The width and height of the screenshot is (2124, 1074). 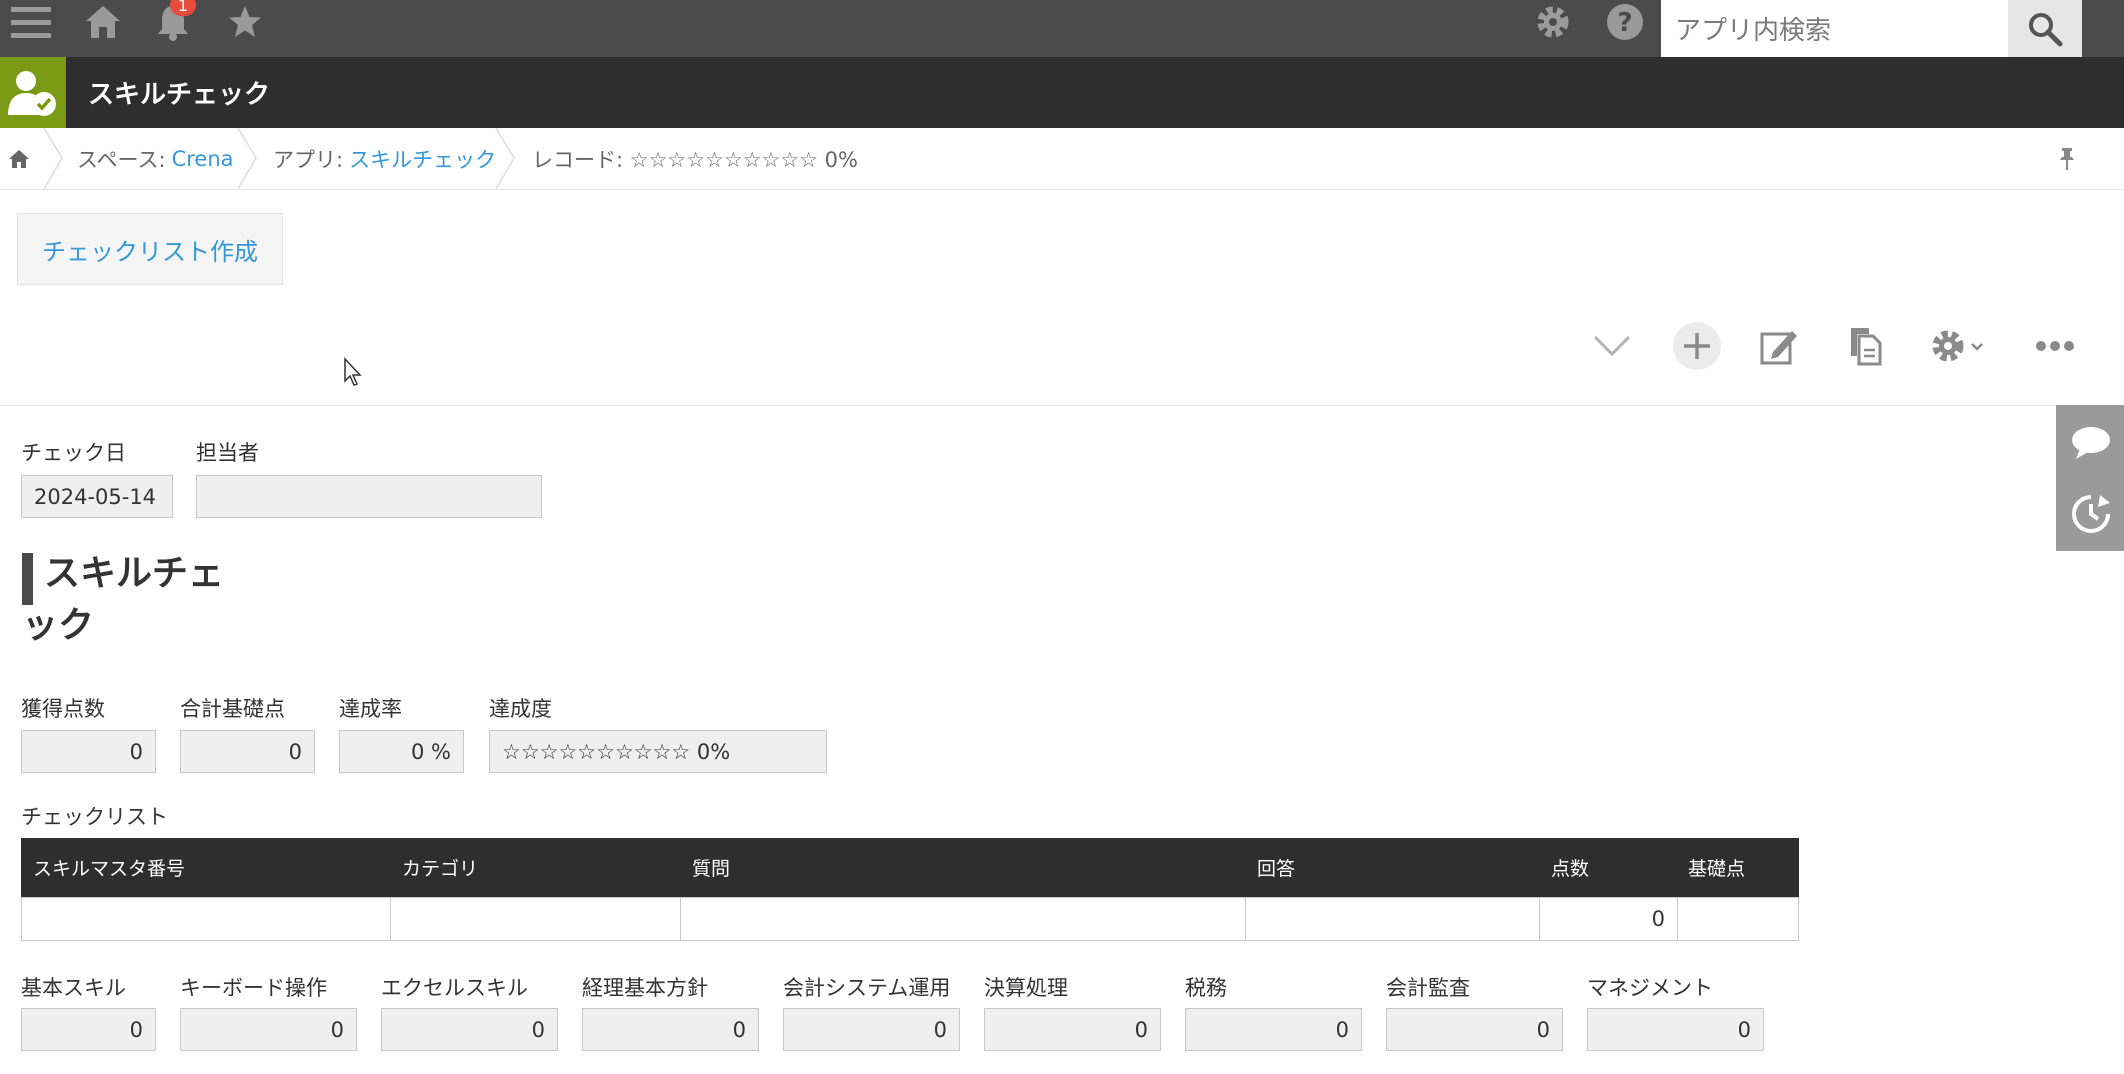 I want to click on col-base-points: 基礎点, so click(x=1717, y=869).